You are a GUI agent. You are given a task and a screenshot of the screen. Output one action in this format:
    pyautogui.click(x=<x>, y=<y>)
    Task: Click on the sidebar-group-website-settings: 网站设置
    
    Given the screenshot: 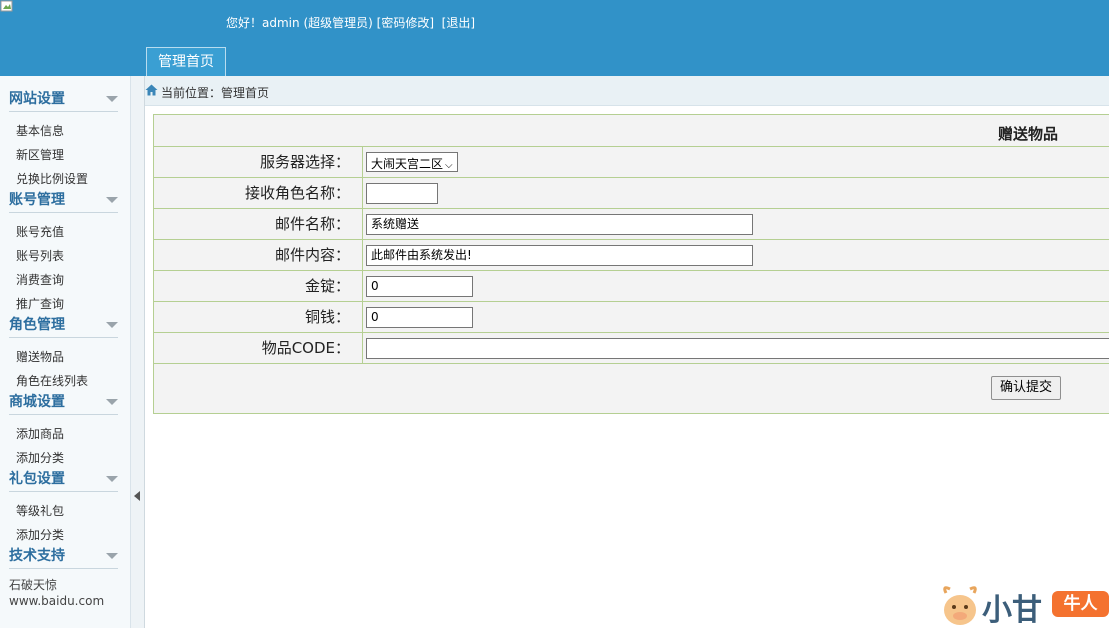 What is the action you would take?
    pyautogui.click(x=63, y=100)
    